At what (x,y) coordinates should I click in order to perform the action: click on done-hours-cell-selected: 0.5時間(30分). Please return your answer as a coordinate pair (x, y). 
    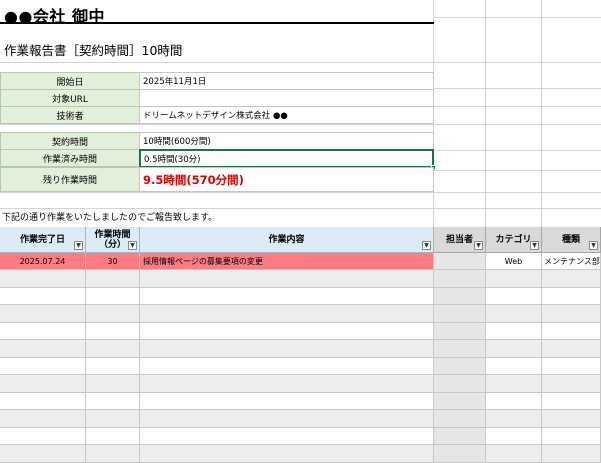
    Looking at the image, I should click on (286, 158).